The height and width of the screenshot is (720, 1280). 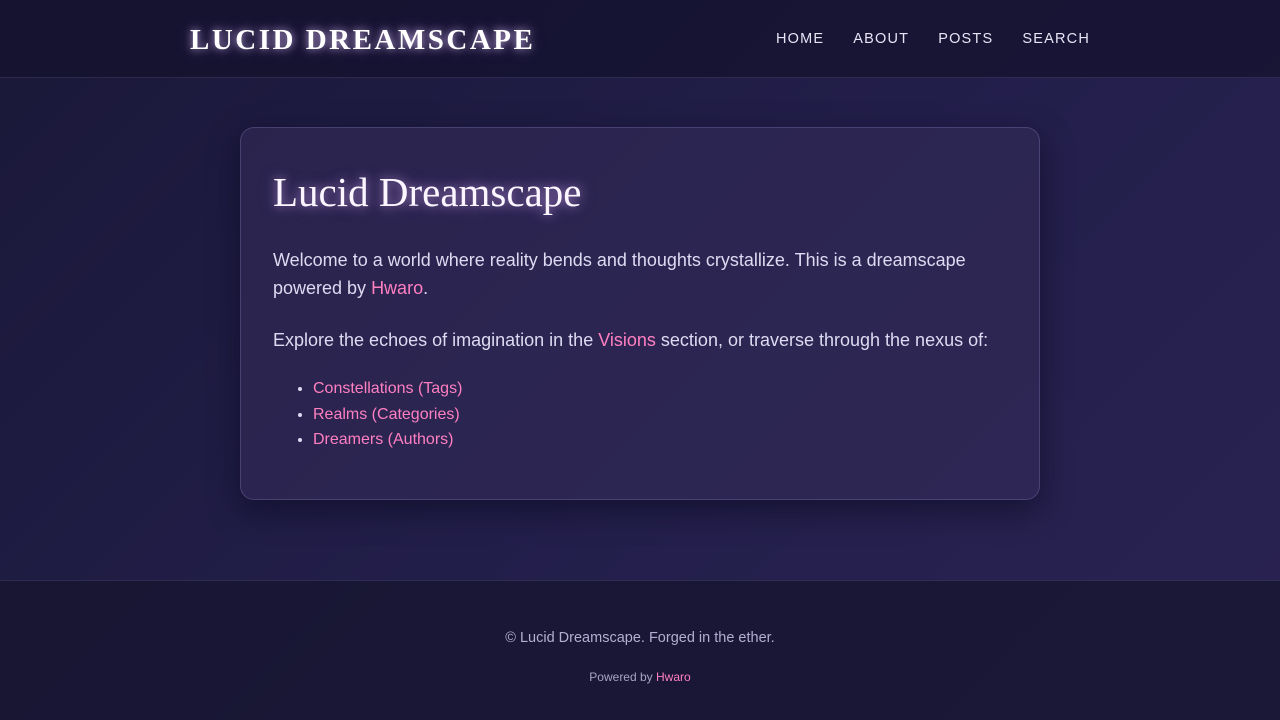 I want to click on page-title: Lucid Dreamscape, so click(x=427, y=192).